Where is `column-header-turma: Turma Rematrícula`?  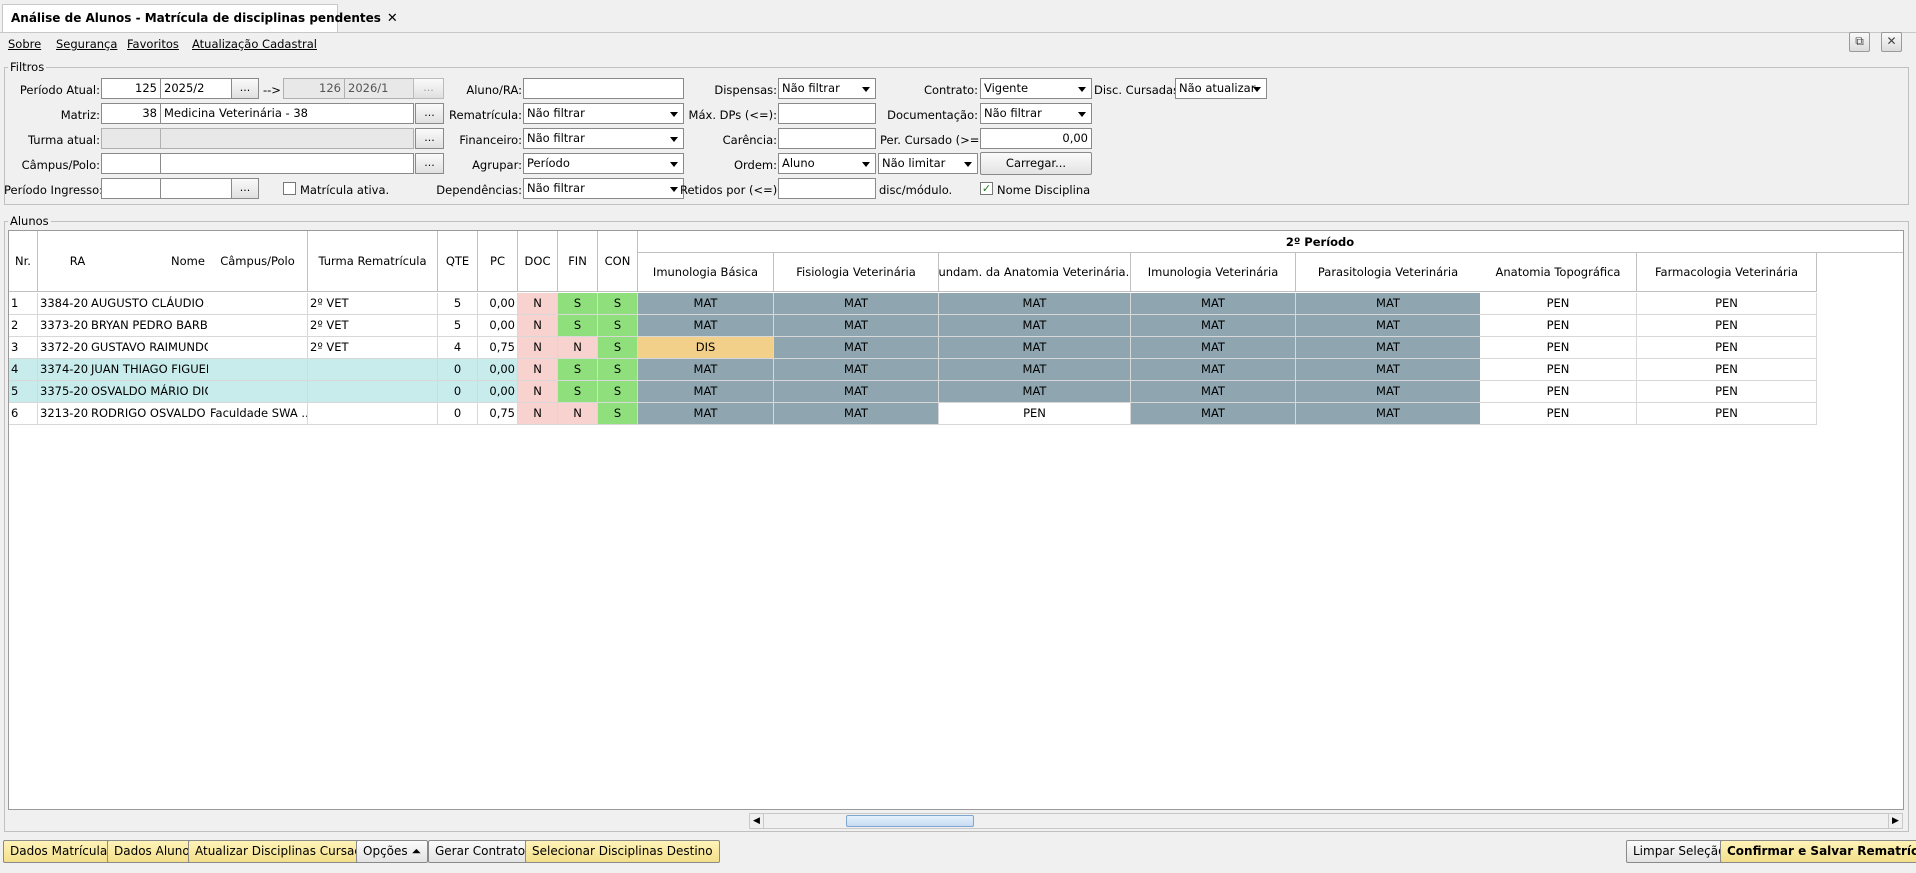 column-header-turma: Turma Rematrícula is located at coordinates (373, 261).